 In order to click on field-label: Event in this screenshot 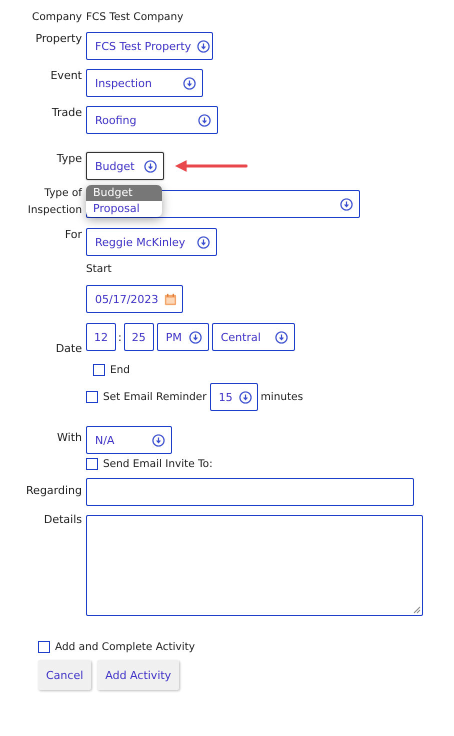, I will do `click(66, 76)`.